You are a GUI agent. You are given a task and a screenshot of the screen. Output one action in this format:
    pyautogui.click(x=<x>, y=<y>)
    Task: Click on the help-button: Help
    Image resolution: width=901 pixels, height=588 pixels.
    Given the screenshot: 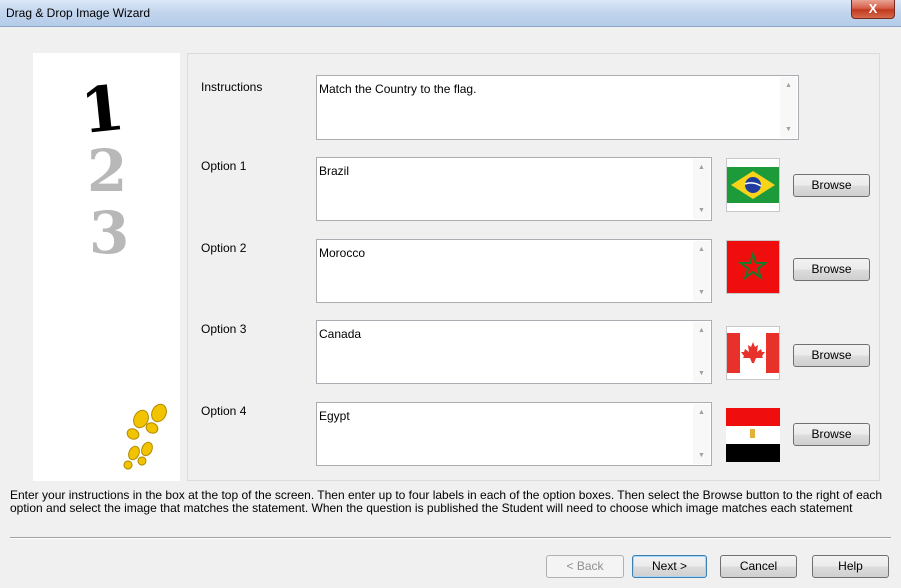 What is the action you would take?
    pyautogui.click(x=850, y=566)
    